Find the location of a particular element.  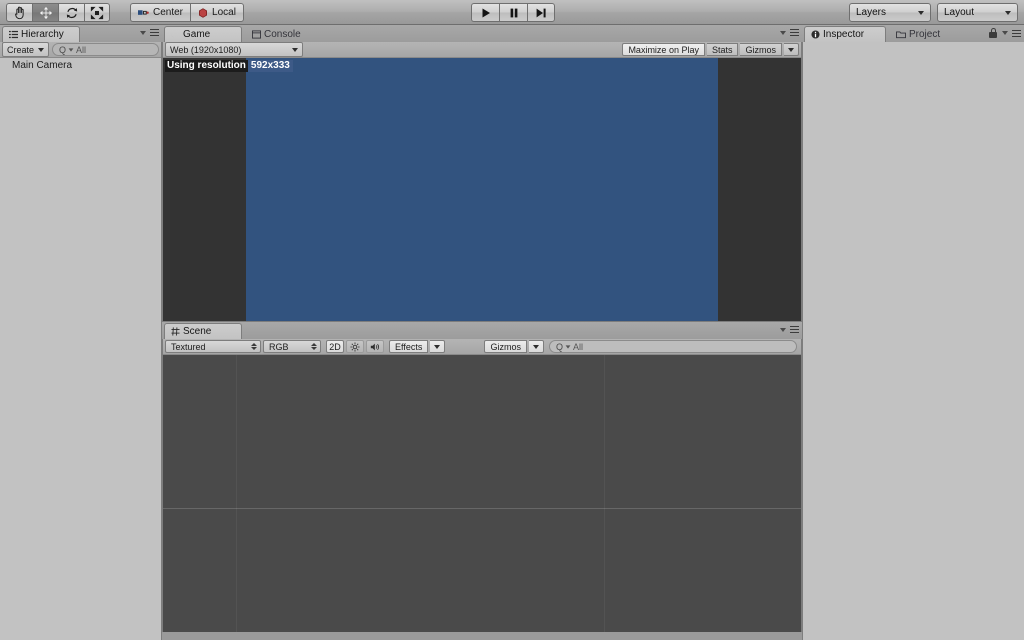

step-icon is located at coordinates (541, 12).